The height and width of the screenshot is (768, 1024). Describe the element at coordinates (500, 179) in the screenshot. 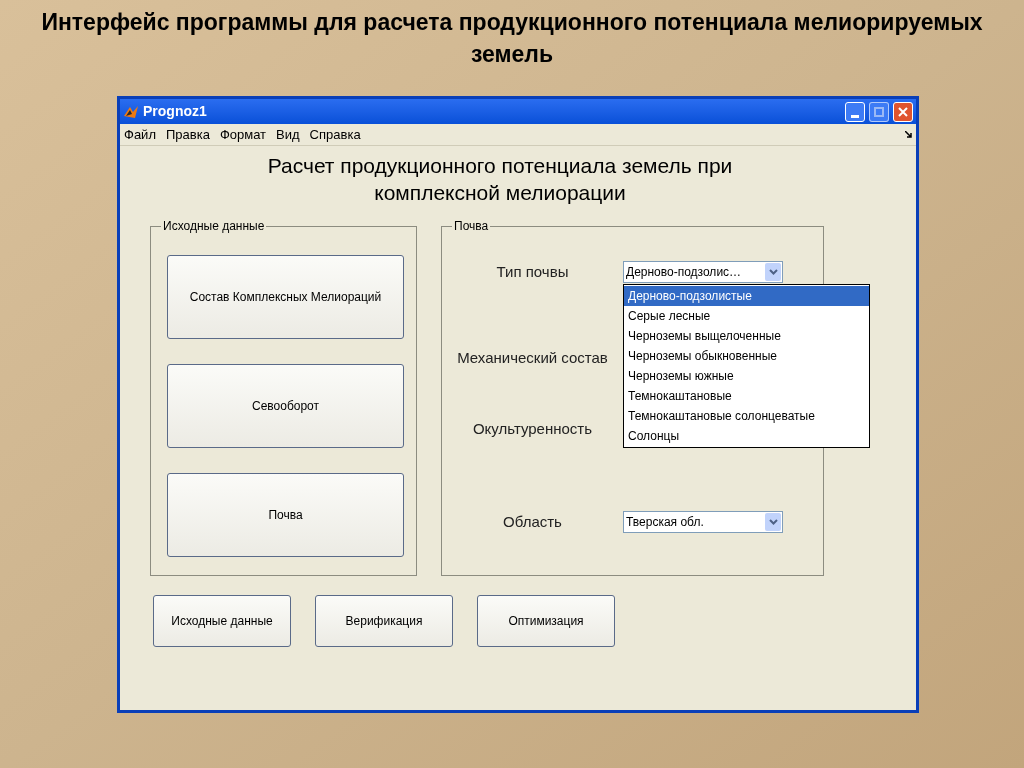

I see `form-heading: Расчет продукционного потенциала земель при комплексной мелиорации` at that location.